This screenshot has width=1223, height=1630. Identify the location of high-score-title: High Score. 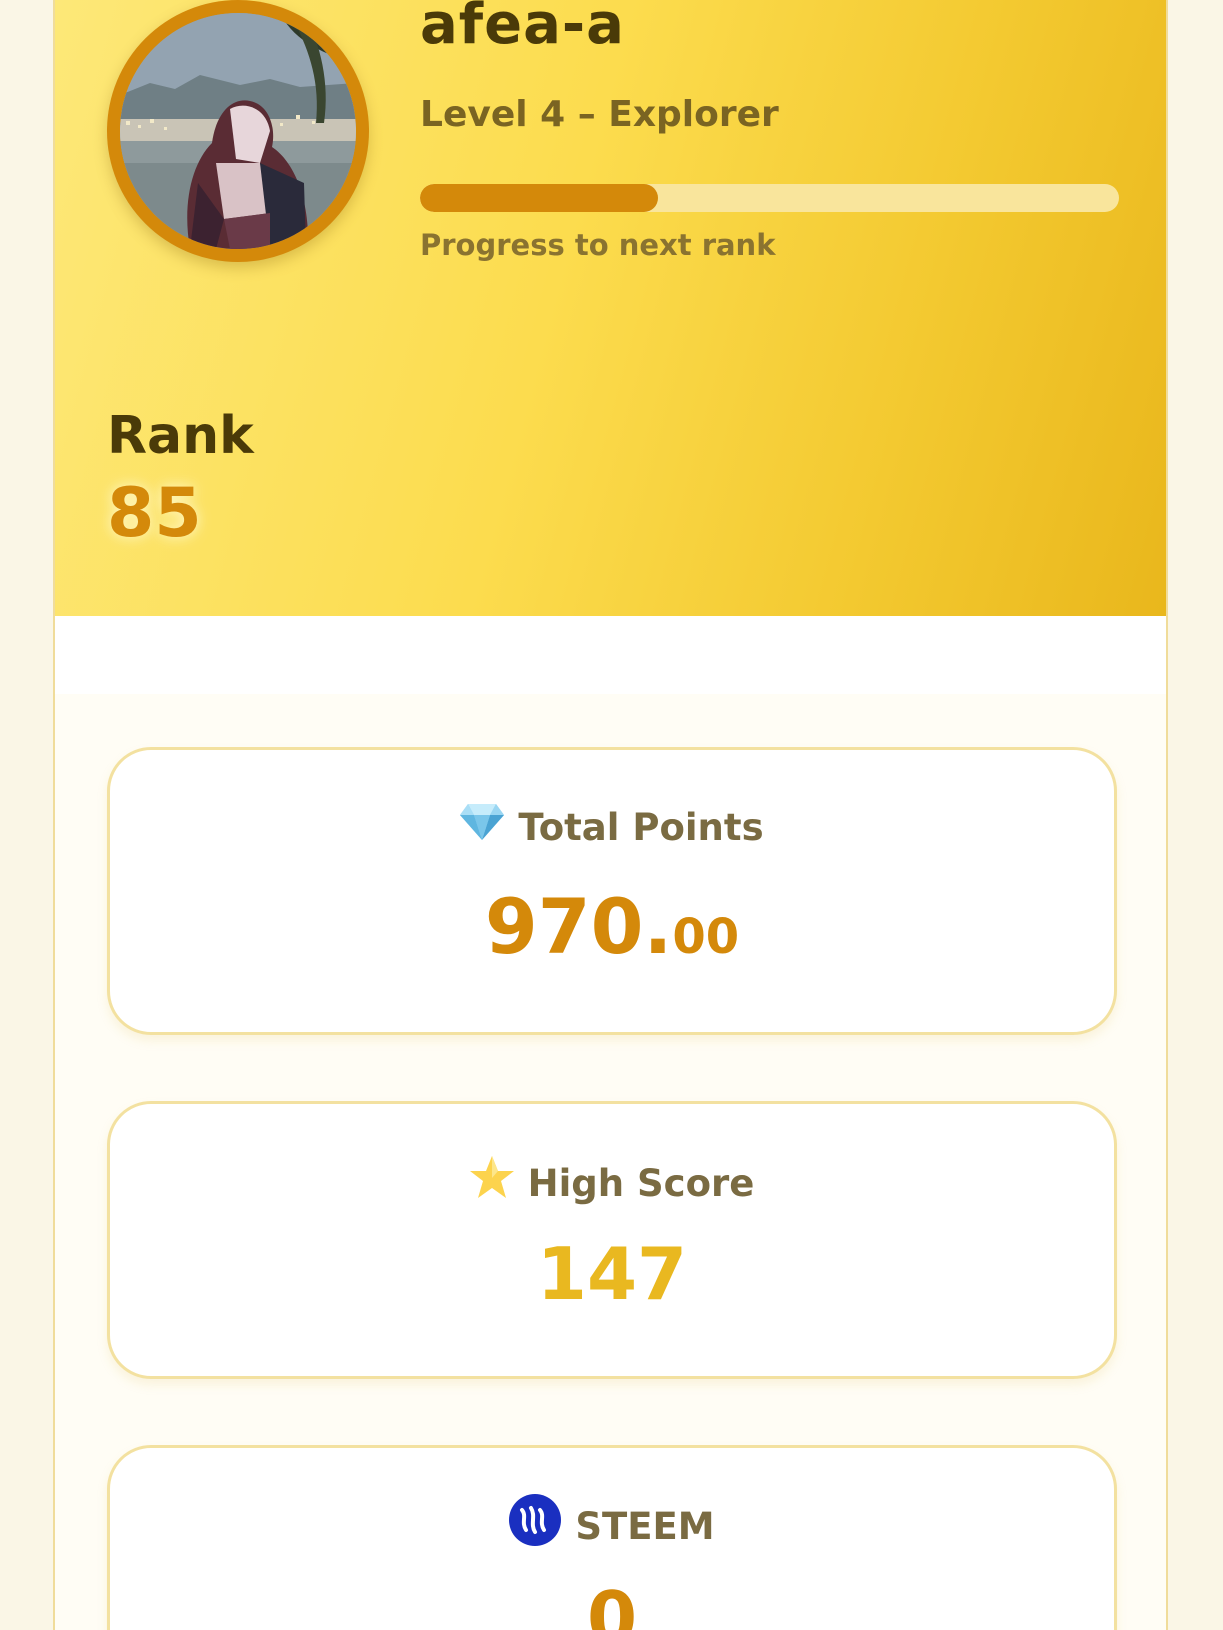
(612, 1183).